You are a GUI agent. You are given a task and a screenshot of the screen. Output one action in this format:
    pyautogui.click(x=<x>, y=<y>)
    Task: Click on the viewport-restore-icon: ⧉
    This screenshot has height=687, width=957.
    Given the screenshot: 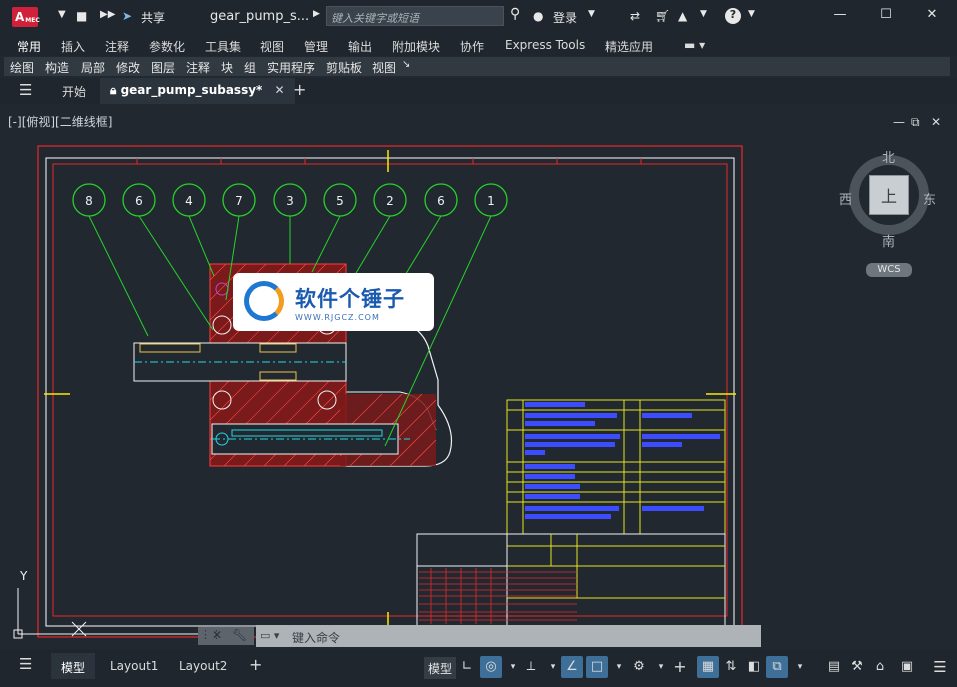 What is the action you would take?
    pyautogui.click(x=915, y=122)
    